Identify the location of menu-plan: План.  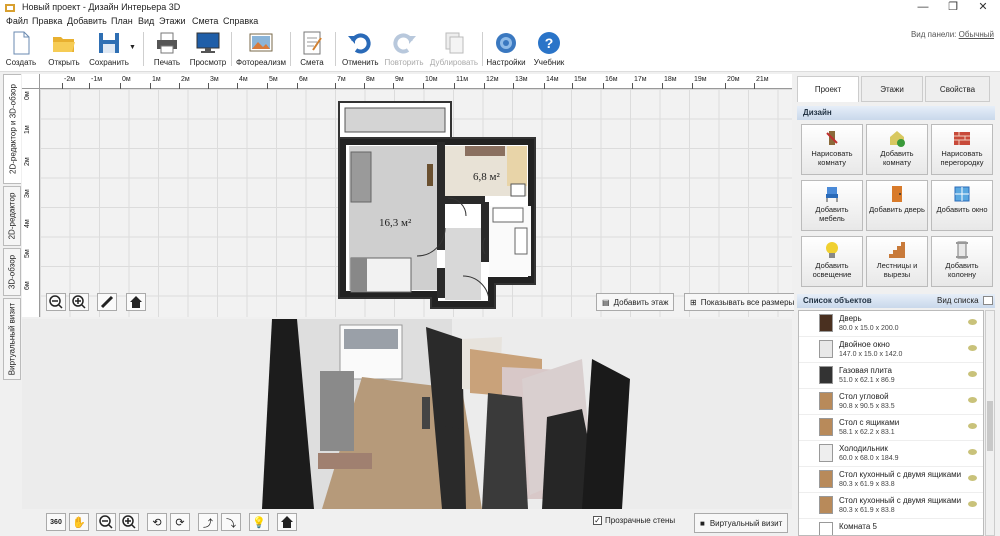
(122, 21).